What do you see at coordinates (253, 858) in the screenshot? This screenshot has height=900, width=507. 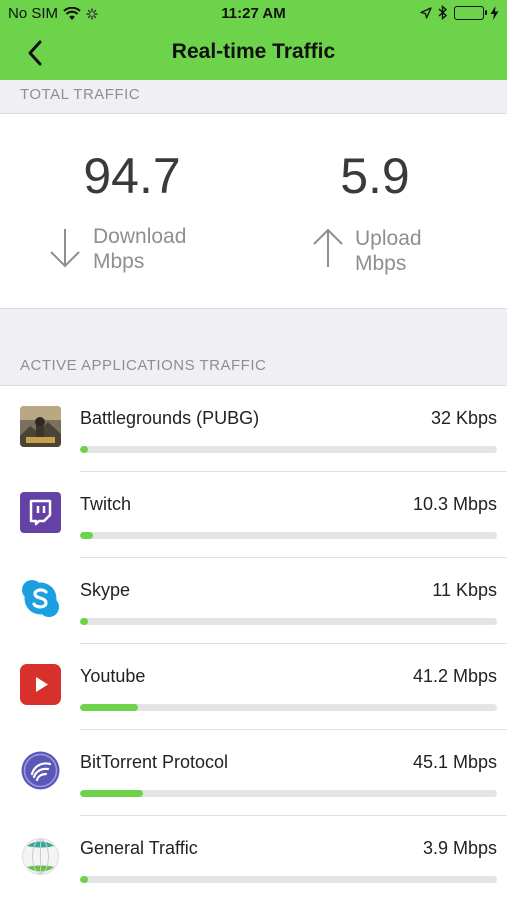 I see `app-row-general-traffic: General Traffic 3.9 Mbps` at bounding box center [253, 858].